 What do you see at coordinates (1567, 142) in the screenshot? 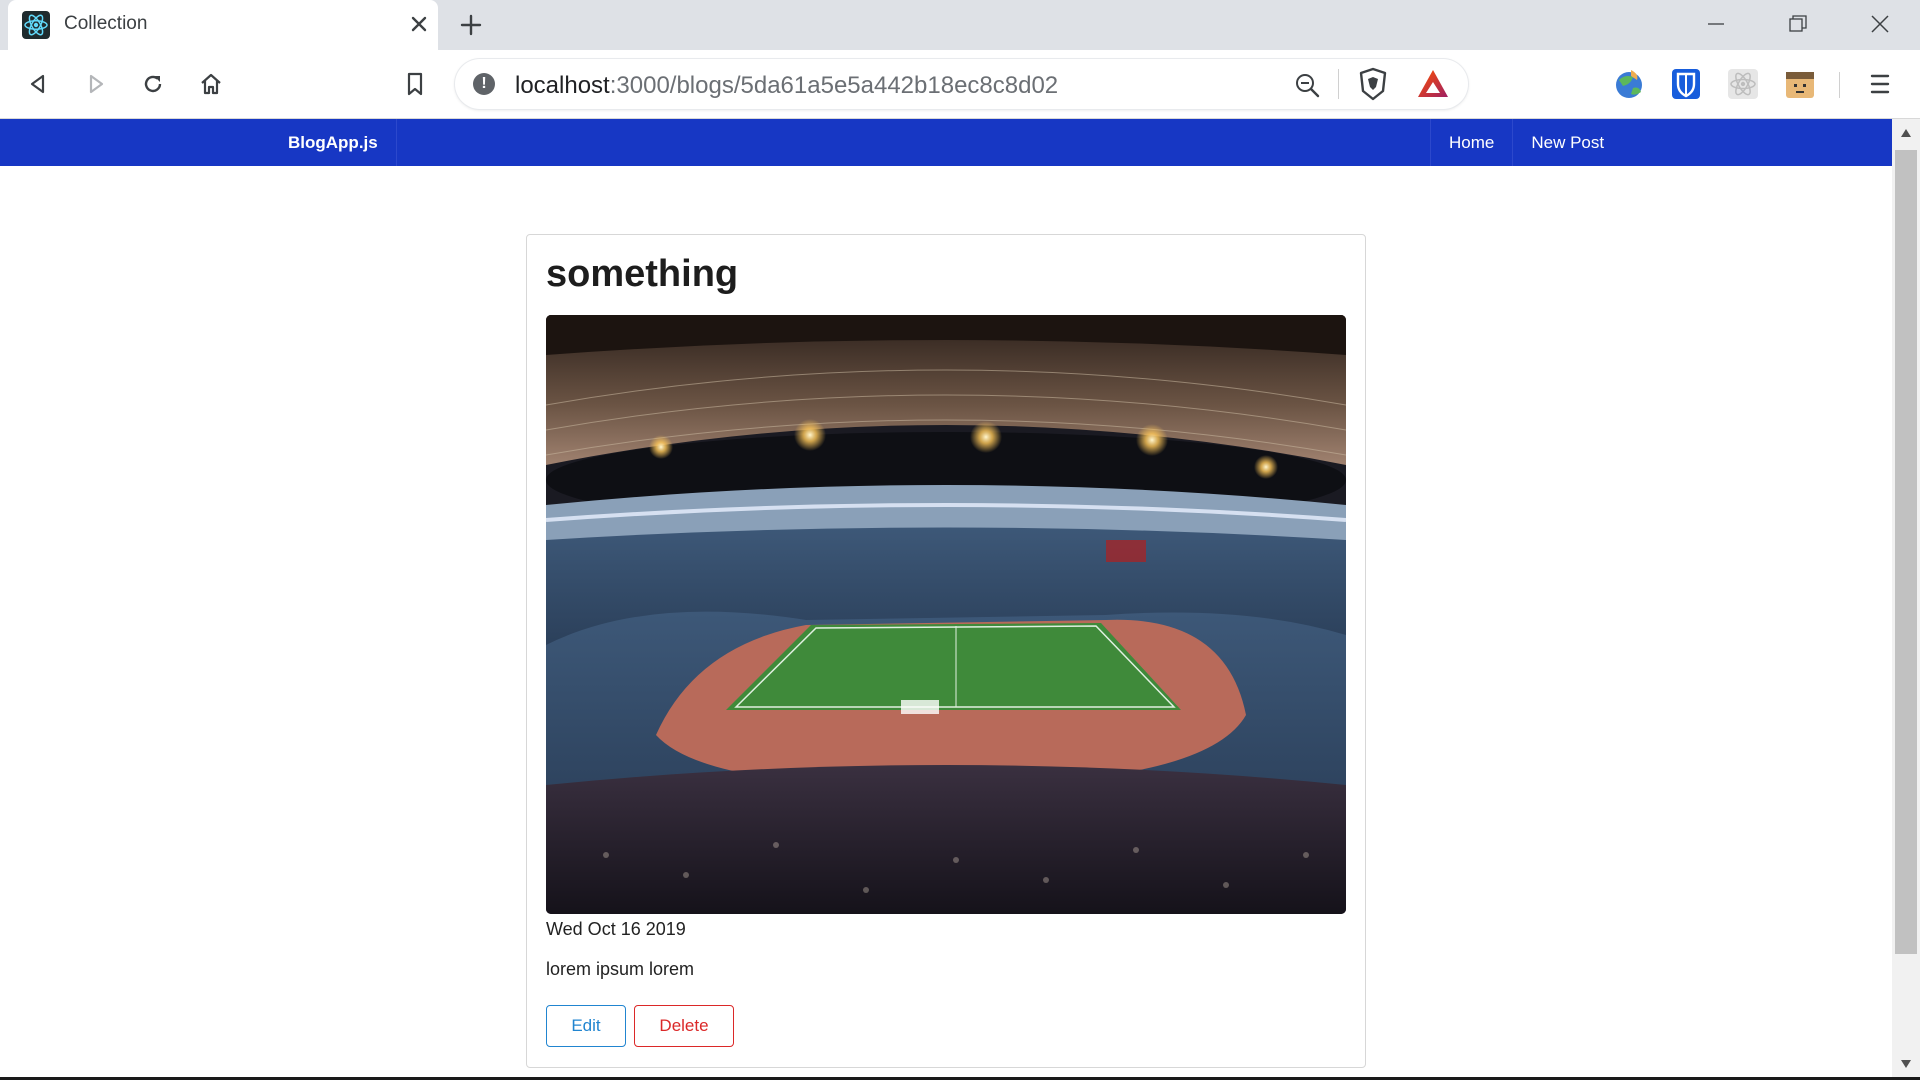
I see `nav-new-post-link: New Post` at bounding box center [1567, 142].